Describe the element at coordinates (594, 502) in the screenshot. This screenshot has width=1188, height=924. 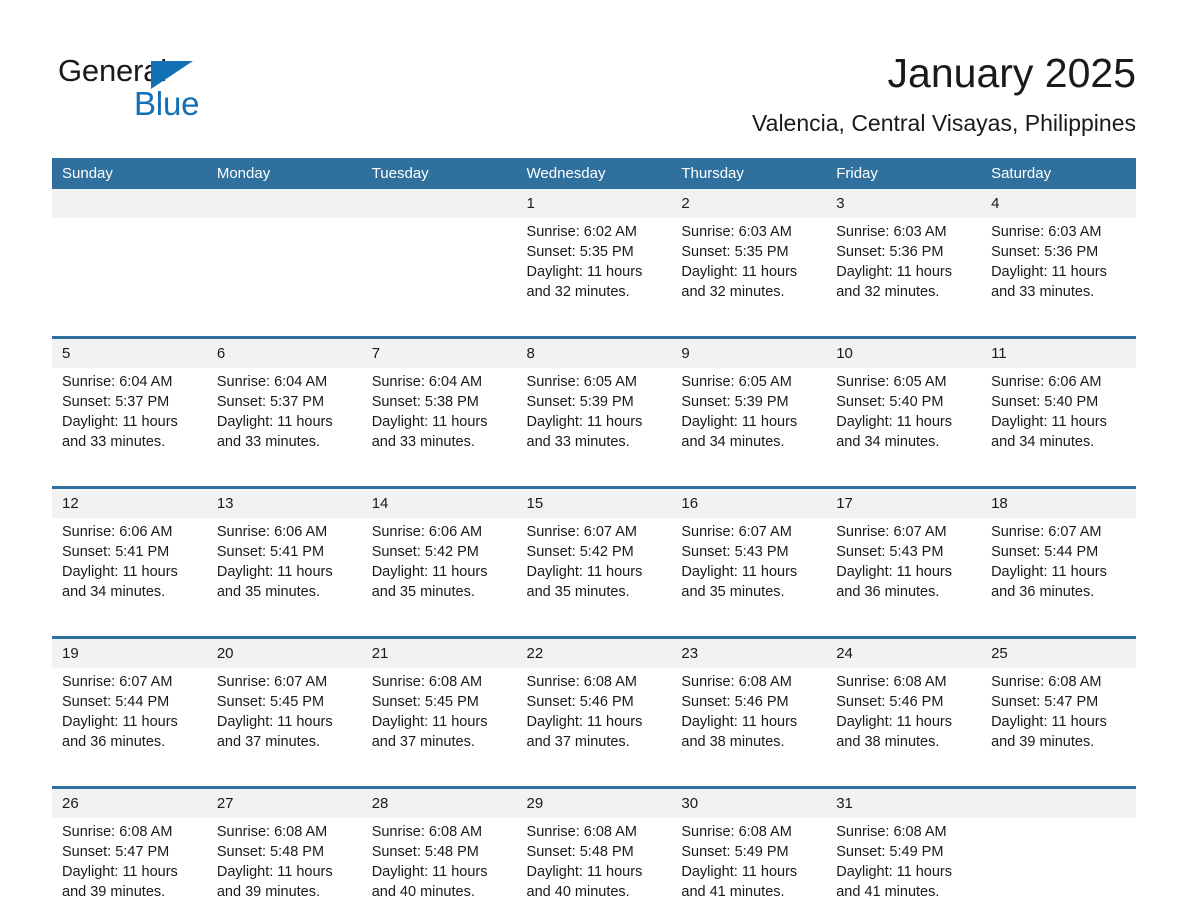
I see `day-number-cell: 15` at that location.